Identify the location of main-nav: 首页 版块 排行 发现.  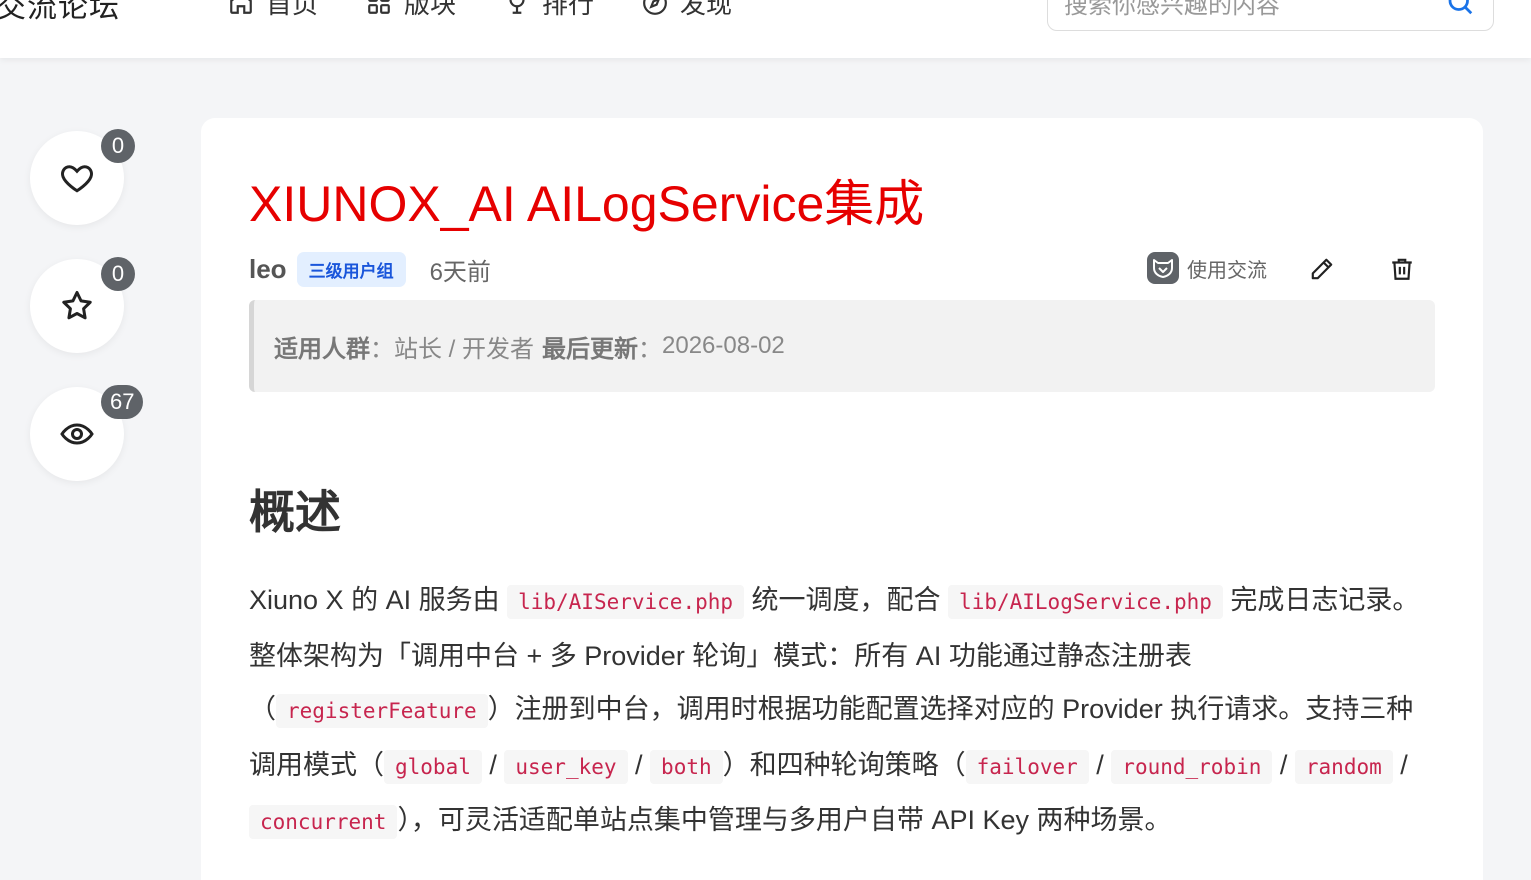
(480, 10).